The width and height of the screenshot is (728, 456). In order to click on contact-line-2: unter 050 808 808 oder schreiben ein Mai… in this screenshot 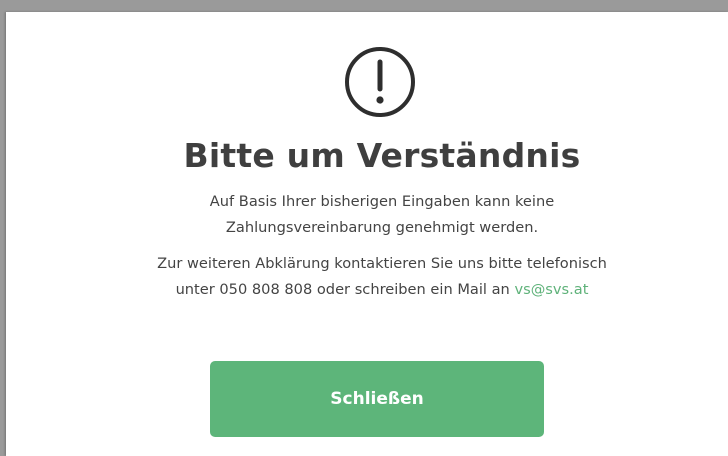, I will do `click(367, 290)`.